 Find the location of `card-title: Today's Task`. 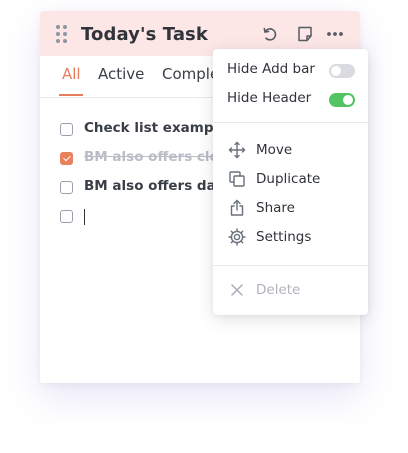

card-title: Today's Task is located at coordinates (144, 34).